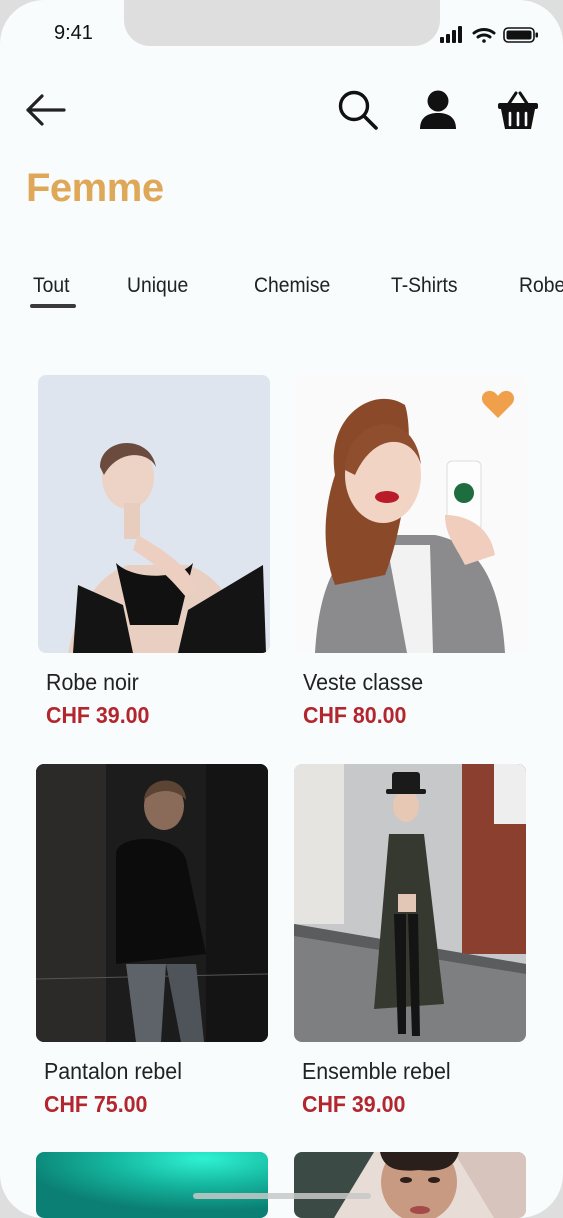 Image resolution: width=563 pixels, height=1218 pixels. What do you see at coordinates (92, 682) in the screenshot?
I see `product-name: Robe noir` at bounding box center [92, 682].